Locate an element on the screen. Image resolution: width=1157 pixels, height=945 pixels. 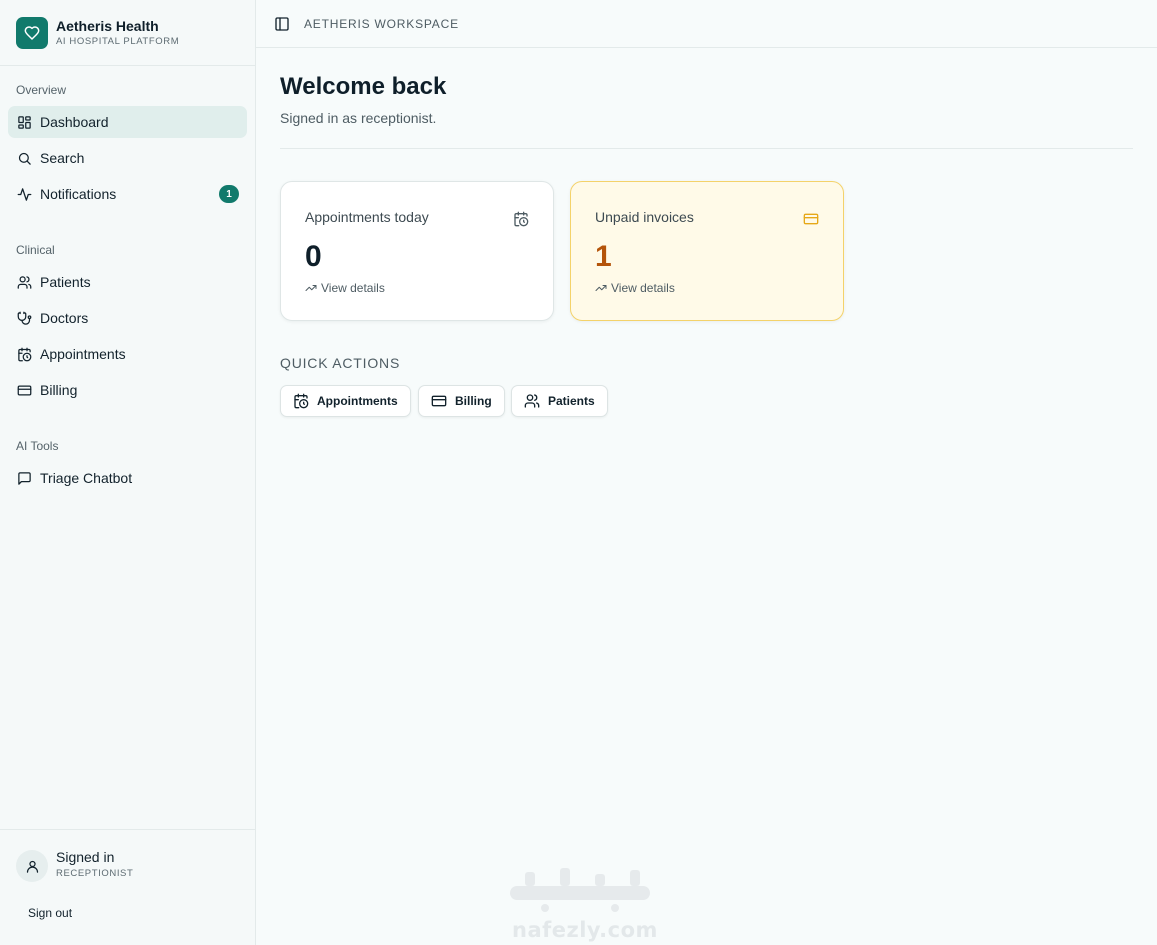
sidebar-item-label: Notifications is located at coordinates (78, 194).